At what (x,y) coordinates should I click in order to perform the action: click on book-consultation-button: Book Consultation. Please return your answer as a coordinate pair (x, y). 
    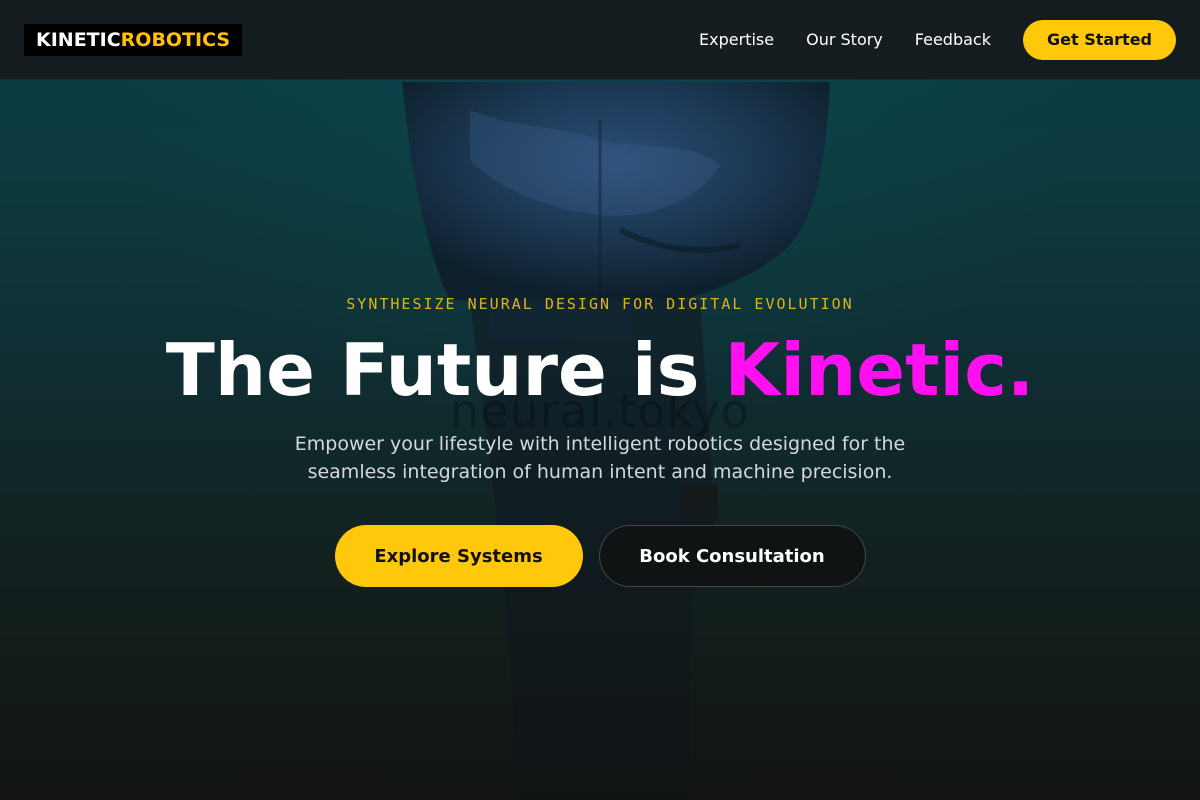
    Looking at the image, I should click on (732, 556).